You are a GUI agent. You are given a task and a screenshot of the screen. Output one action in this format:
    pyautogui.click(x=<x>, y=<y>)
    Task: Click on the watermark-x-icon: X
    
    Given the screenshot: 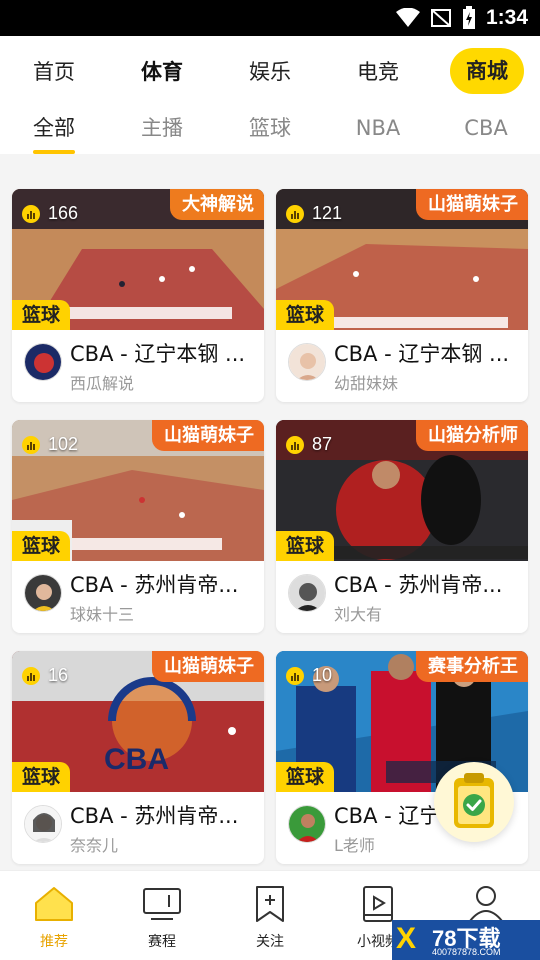 What is the action you would take?
    pyautogui.click(x=406, y=938)
    